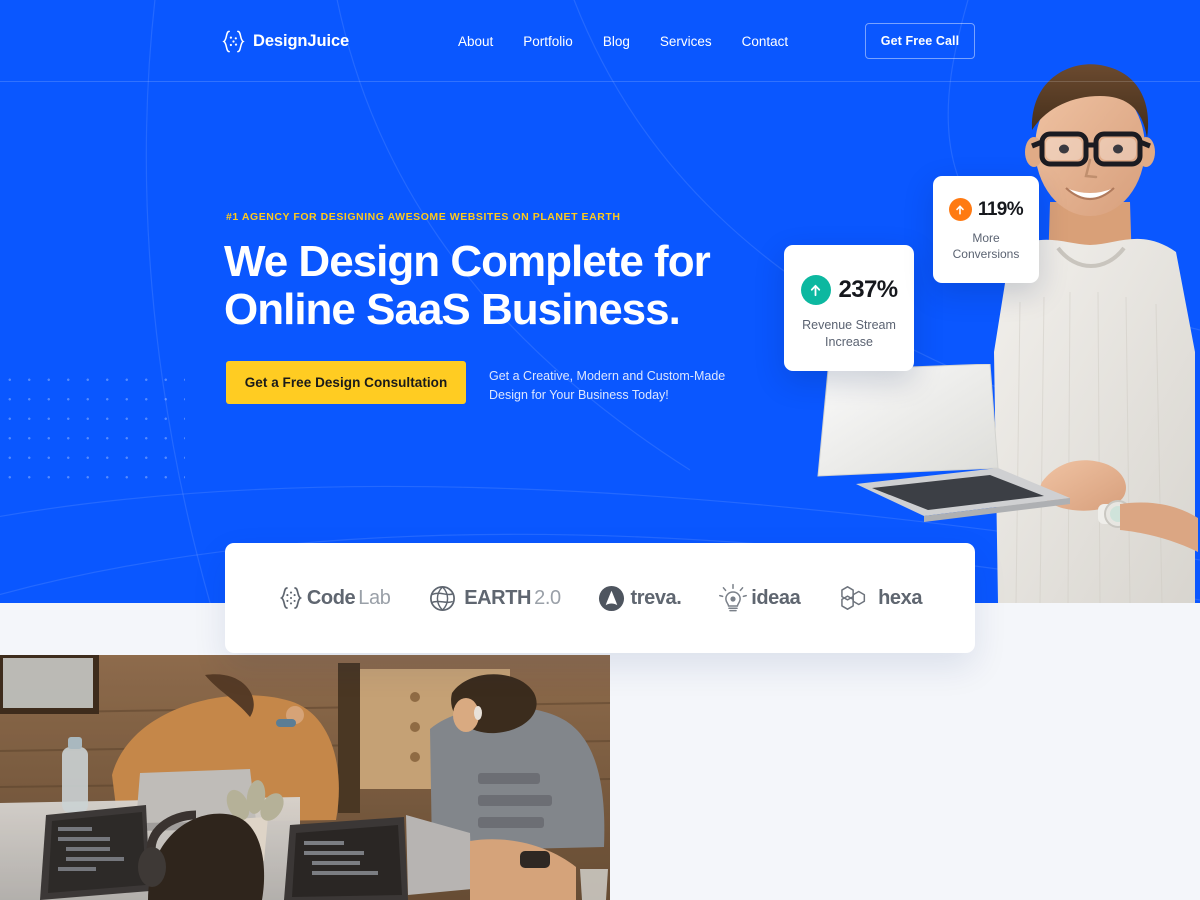 Image resolution: width=1200 pixels, height=900 pixels. Describe the element at coordinates (331, 597) in the screenshot. I see `client-logo-codelab-name: Code` at that location.